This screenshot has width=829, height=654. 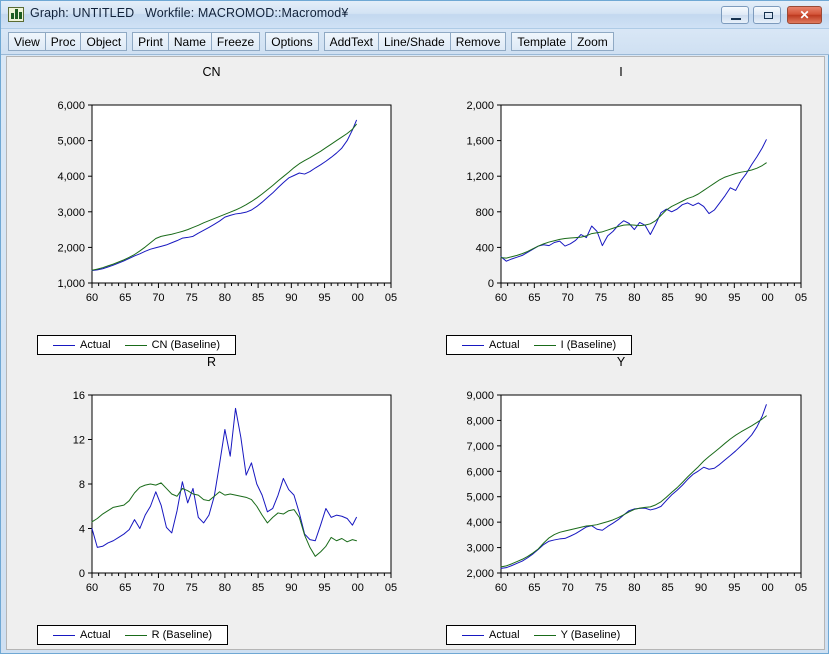 What do you see at coordinates (235, 41) in the screenshot?
I see `toolbar-button-freeze: Freeze` at bounding box center [235, 41].